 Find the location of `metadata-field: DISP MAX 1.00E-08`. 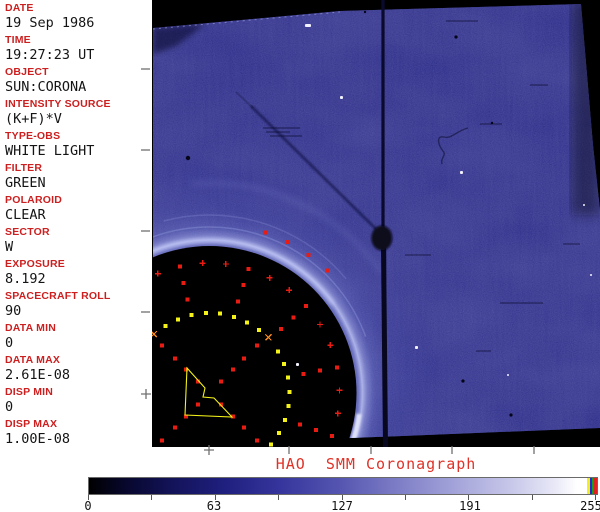

metadata-field: DISP MAX 1.00E-08 is located at coordinates (76, 434).